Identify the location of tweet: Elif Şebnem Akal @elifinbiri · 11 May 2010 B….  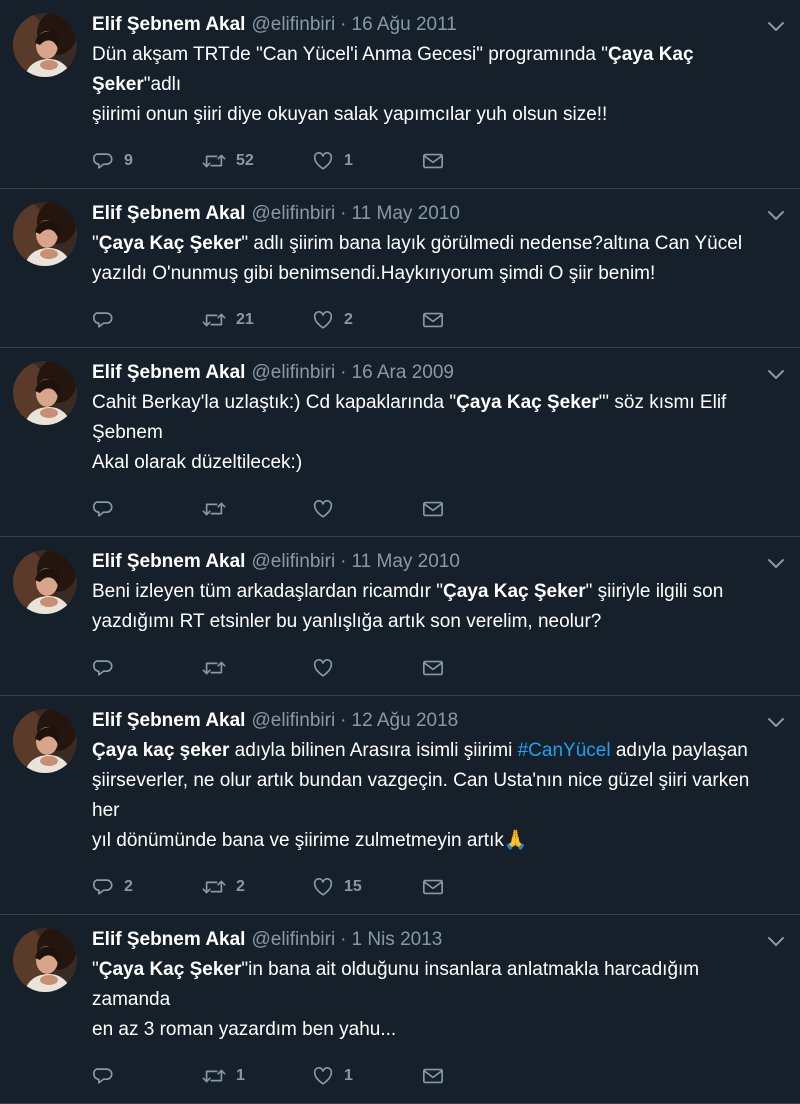
(400, 616).